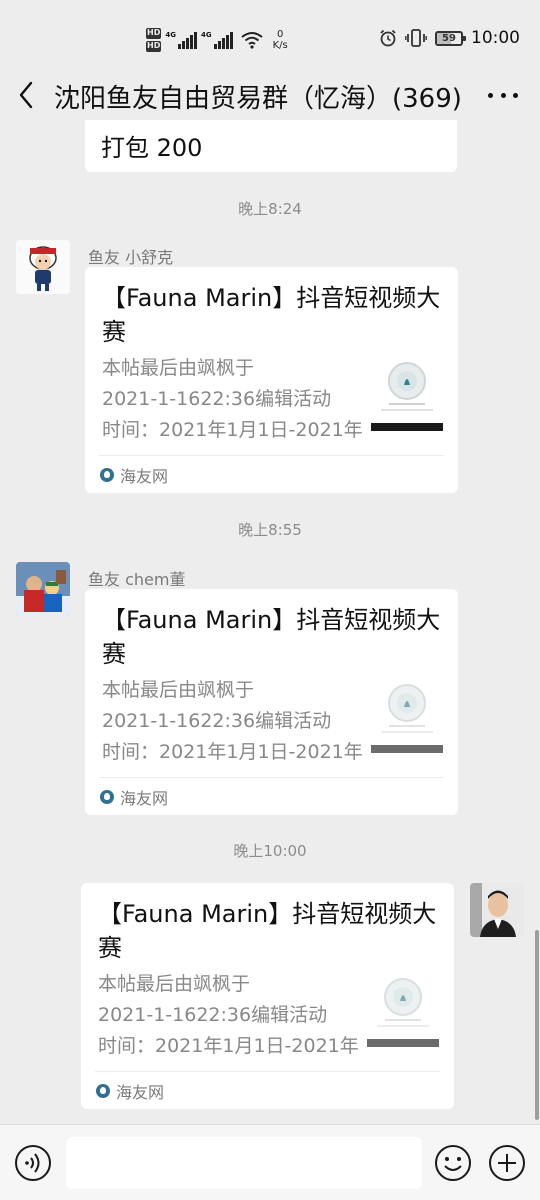  Describe the element at coordinates (270, 530) in the screenshot. I see `timestamp: 晚上8:55` at that location.